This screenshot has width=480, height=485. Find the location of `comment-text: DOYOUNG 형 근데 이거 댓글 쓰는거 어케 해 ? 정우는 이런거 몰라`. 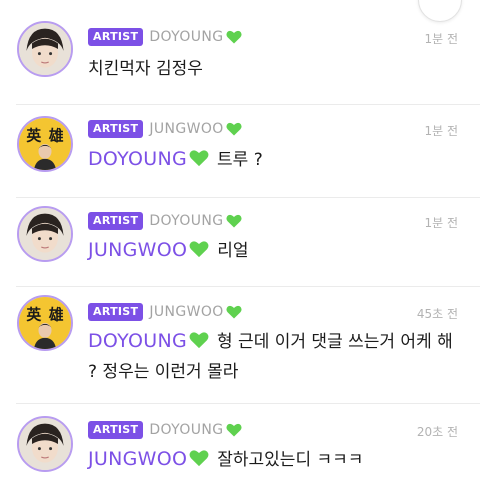

comment-text: DOYOUNG 형 근데 이거 댓글 쓰는거 어케 해 ? 정우는 이런거 몰라 is located at coordinates (274, 356).